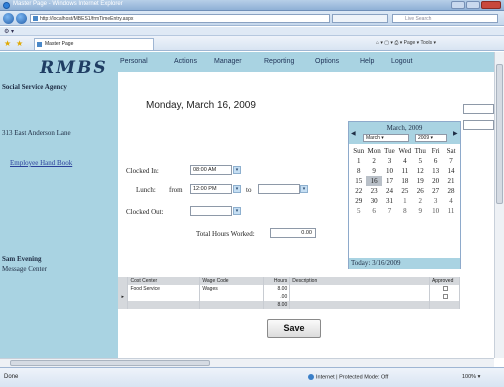  I want to click on forward-button, so click(21, 18).